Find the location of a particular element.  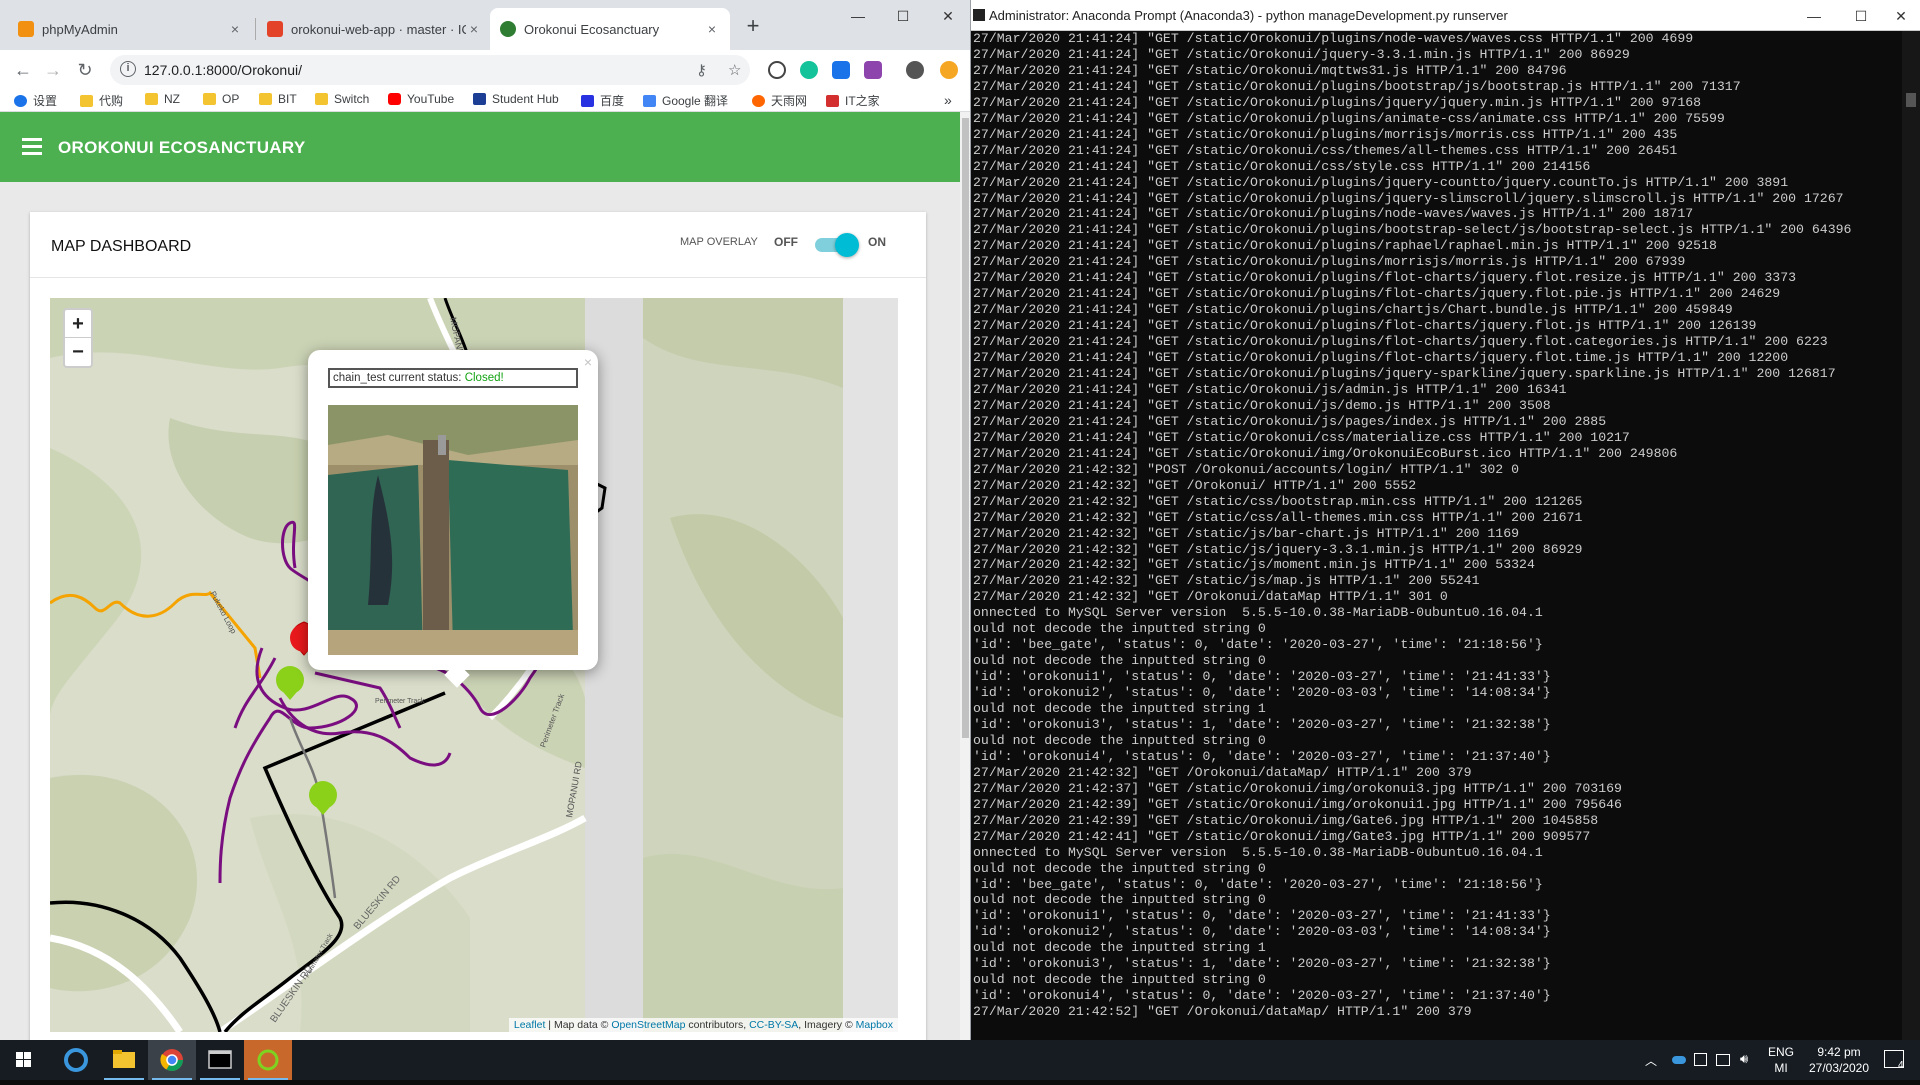

bookmark-item: 代购 is located at coordinates (101, 100).